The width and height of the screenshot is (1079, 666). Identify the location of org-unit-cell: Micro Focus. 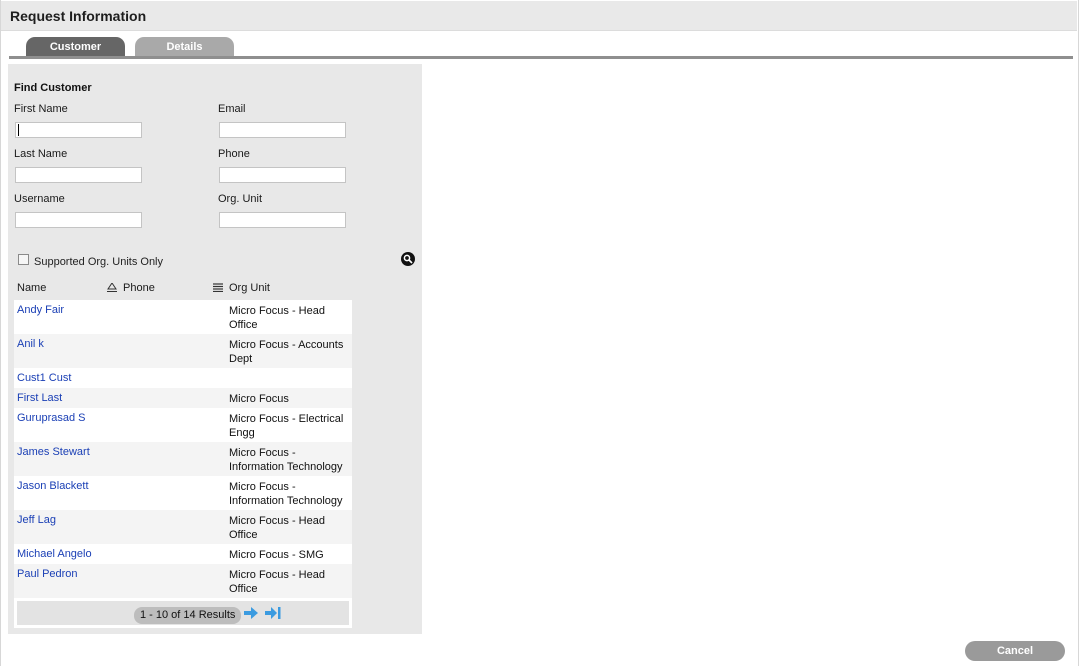
(259, 399).